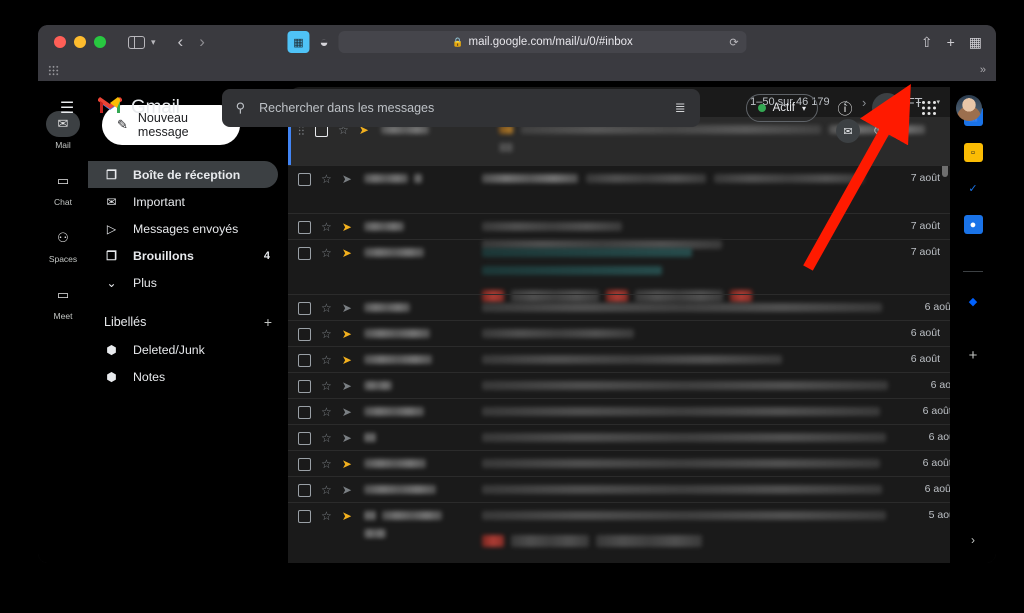  I want to click on share-icon: ⇧, so click(927, 42).